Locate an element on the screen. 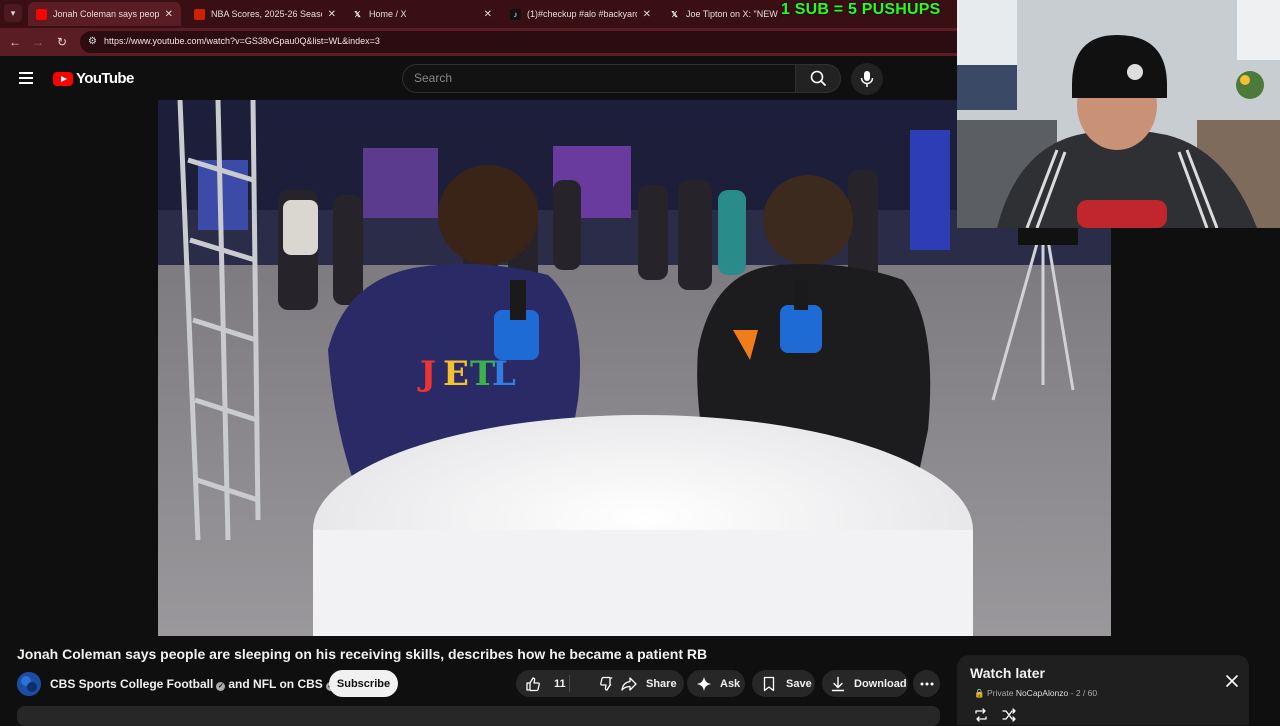  reload-icon: ↻ is located at coordinates (62, 42).